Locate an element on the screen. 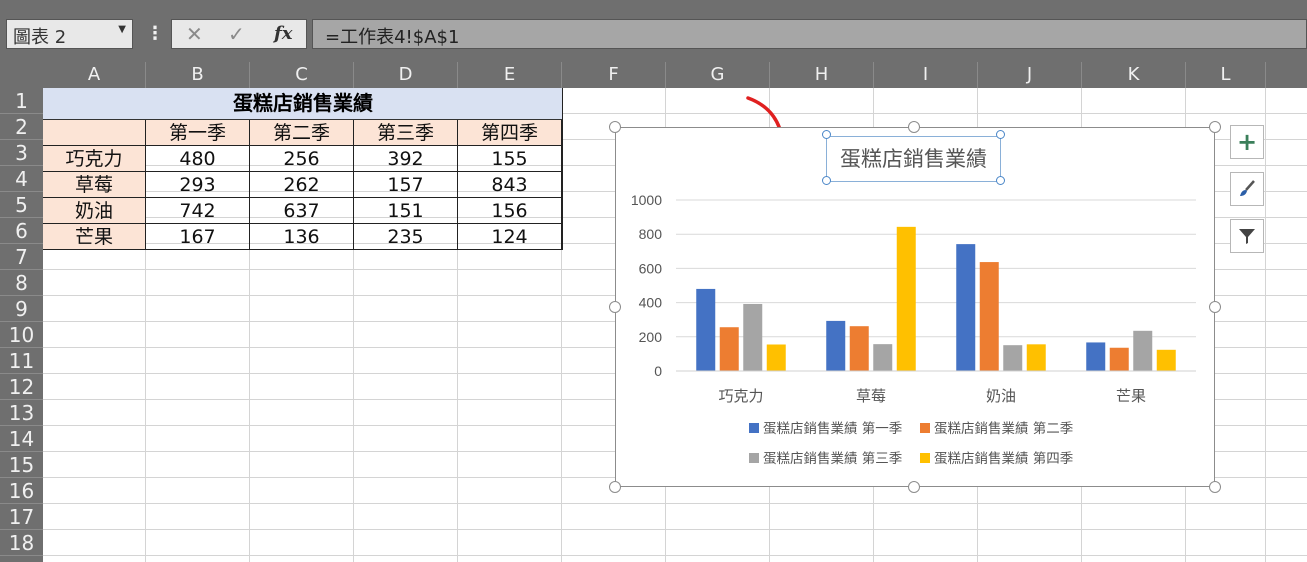 This screenshot has height=562, width=1307. table-cell: 742 is located at coordinates (198, 211).